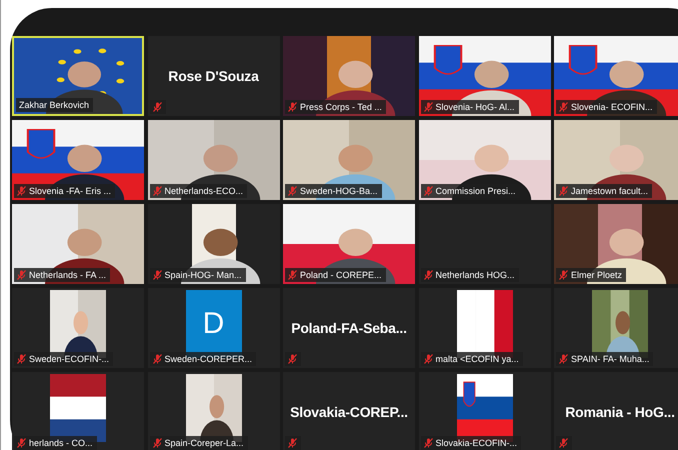 The image size is (678, 450). I want to click on participant-name: Rose D'Souza, so click(213, 76).